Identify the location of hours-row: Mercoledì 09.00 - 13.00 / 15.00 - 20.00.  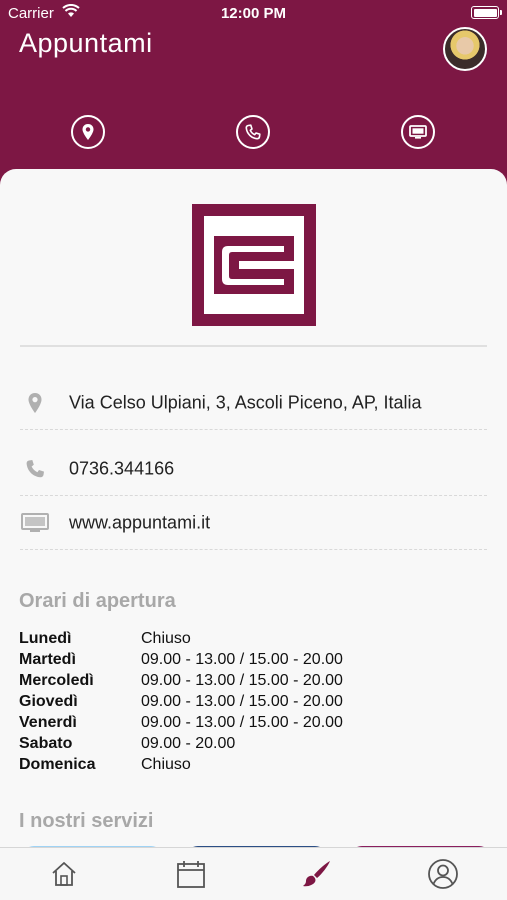
(219, 680).